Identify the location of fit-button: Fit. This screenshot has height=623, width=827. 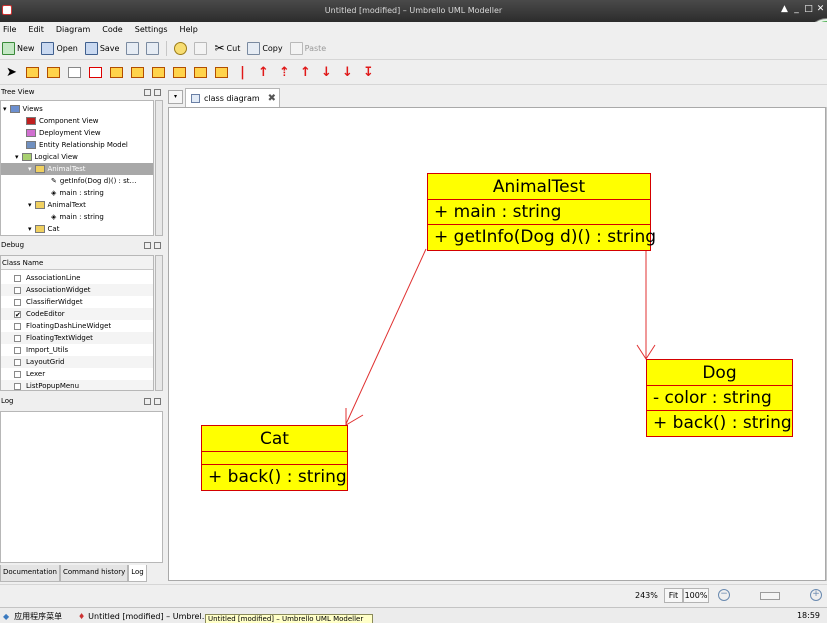
(673, 595).